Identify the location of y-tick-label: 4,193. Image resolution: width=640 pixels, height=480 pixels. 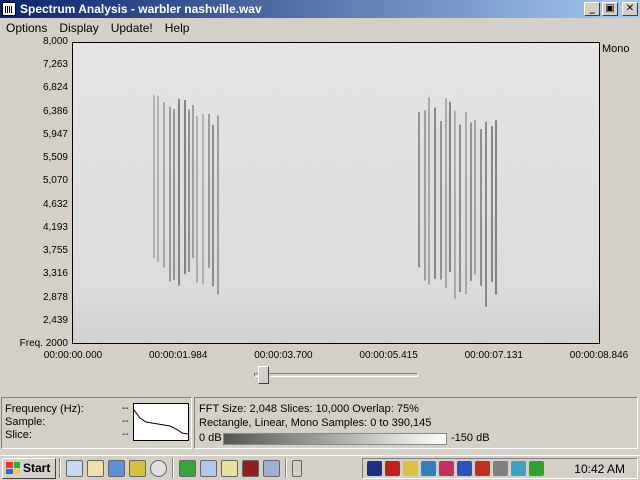
(55, 227).